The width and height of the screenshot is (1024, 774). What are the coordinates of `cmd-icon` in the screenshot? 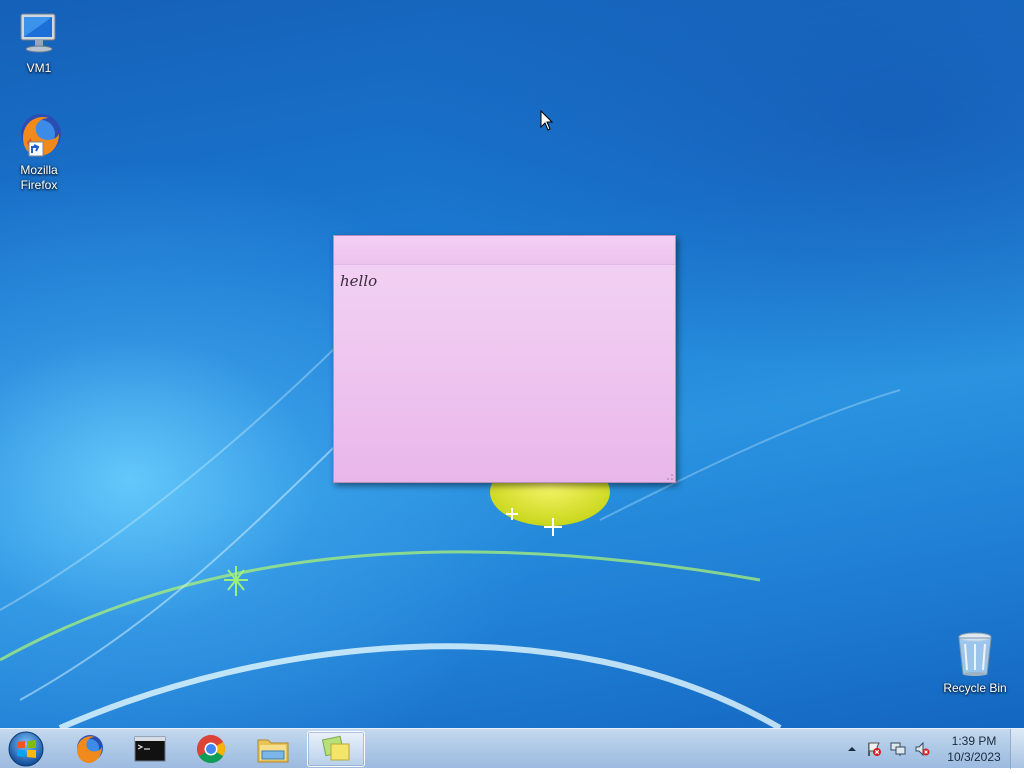 It's located at (150, 749).